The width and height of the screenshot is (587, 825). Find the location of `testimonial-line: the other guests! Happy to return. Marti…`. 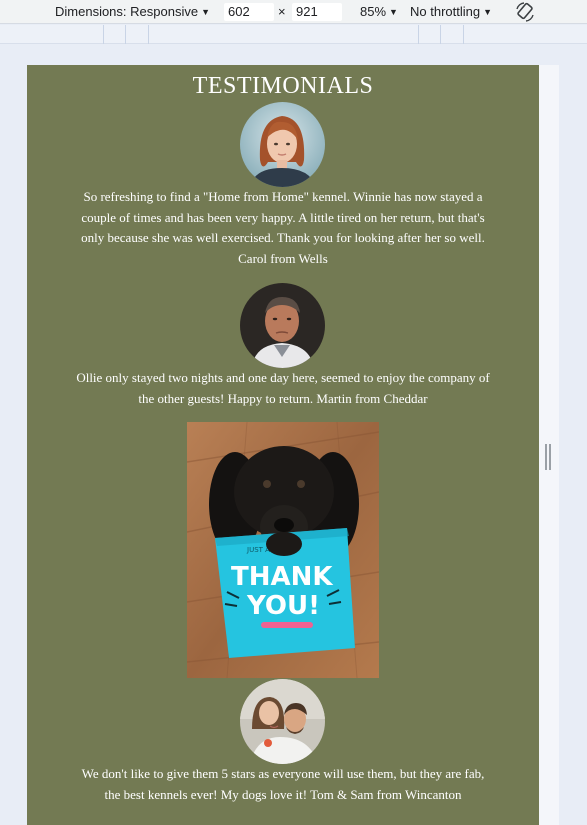

testimonial-line: the other guests! Happy to return. Marti… is located at coordinates (283, 398).